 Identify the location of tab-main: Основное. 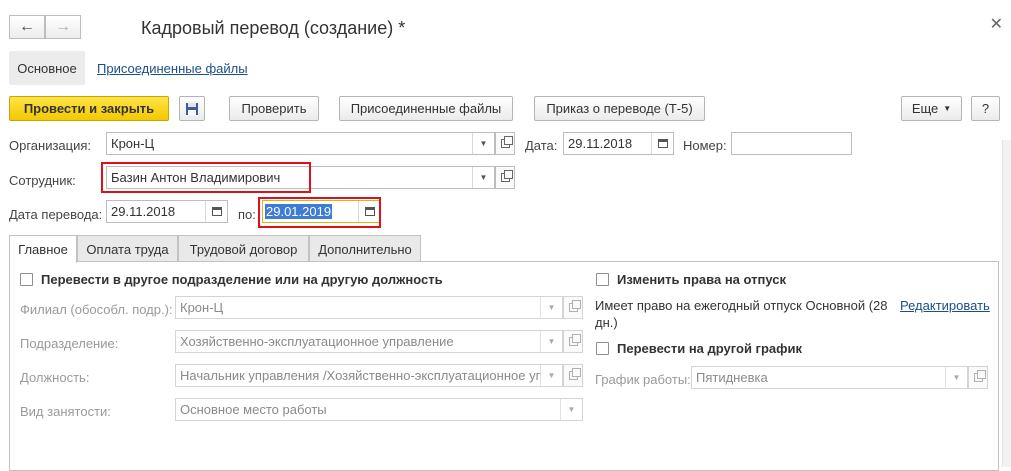
(47, 68).